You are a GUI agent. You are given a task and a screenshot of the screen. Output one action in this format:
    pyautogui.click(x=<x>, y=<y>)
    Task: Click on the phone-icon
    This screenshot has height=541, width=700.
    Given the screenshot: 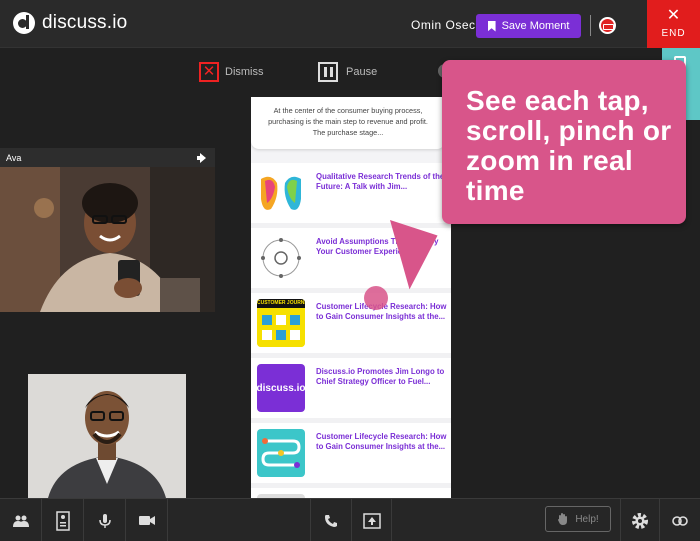 What is the action you would take?
    pyautogui.click(x=331, y=520)
    